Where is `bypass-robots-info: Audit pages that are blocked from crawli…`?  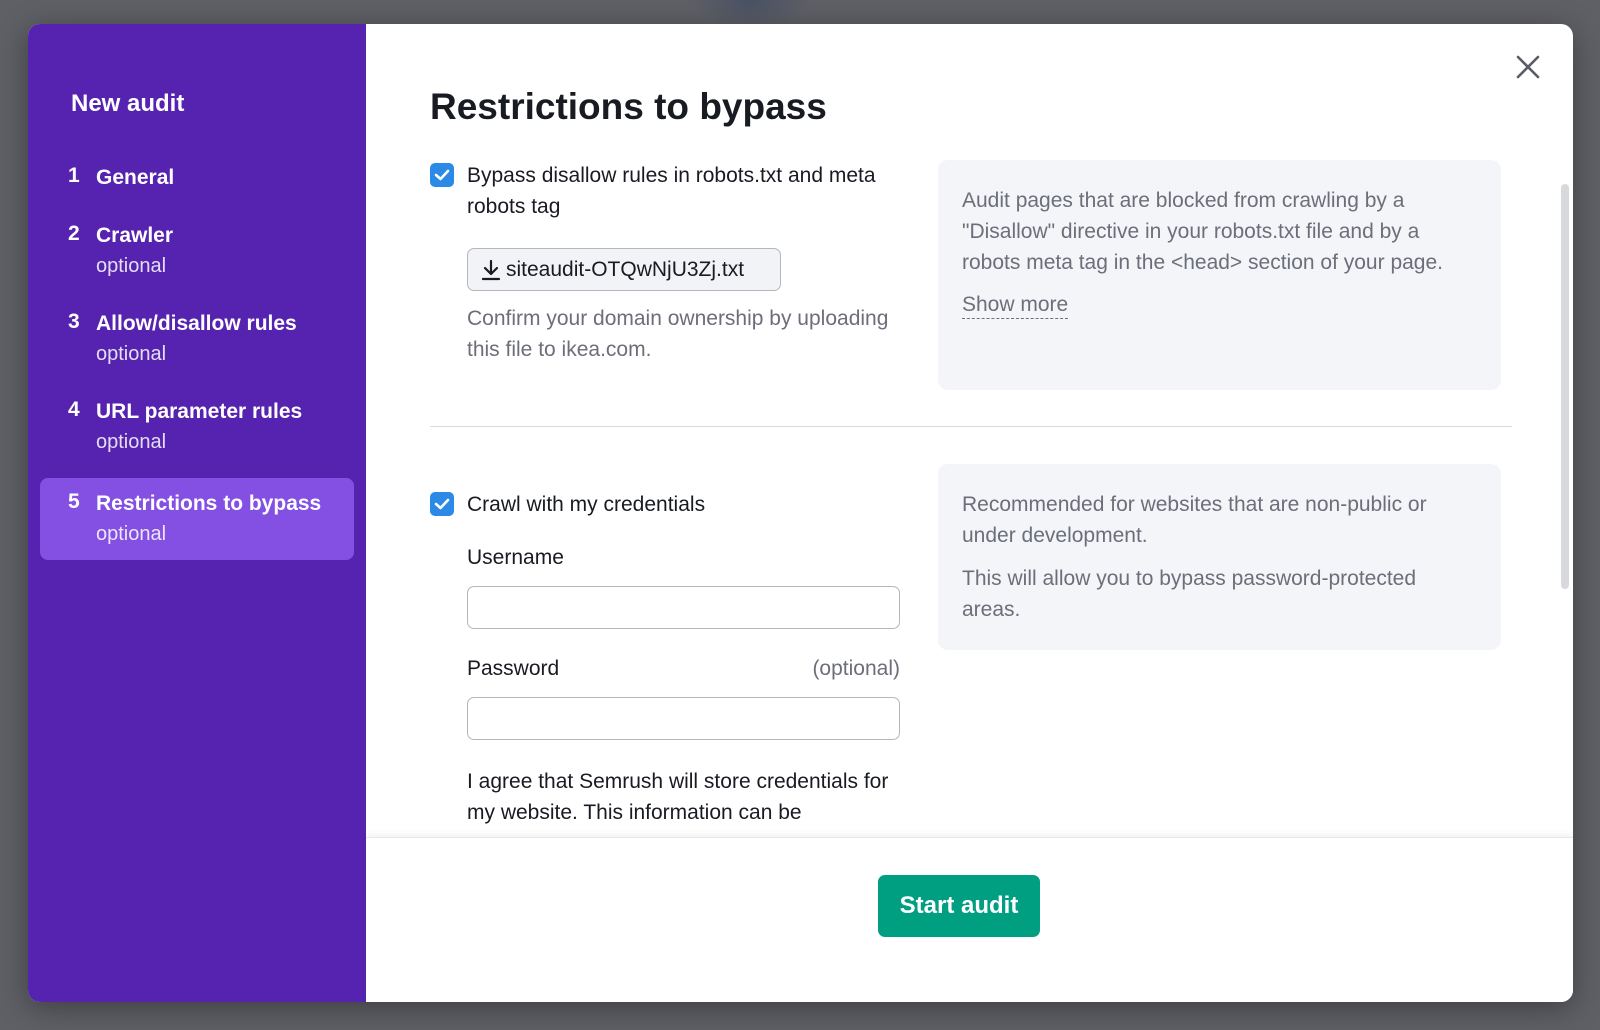 bypass-robots-info: Audit pages that are blocked from crawli… is located at coordinates (1219, 275).